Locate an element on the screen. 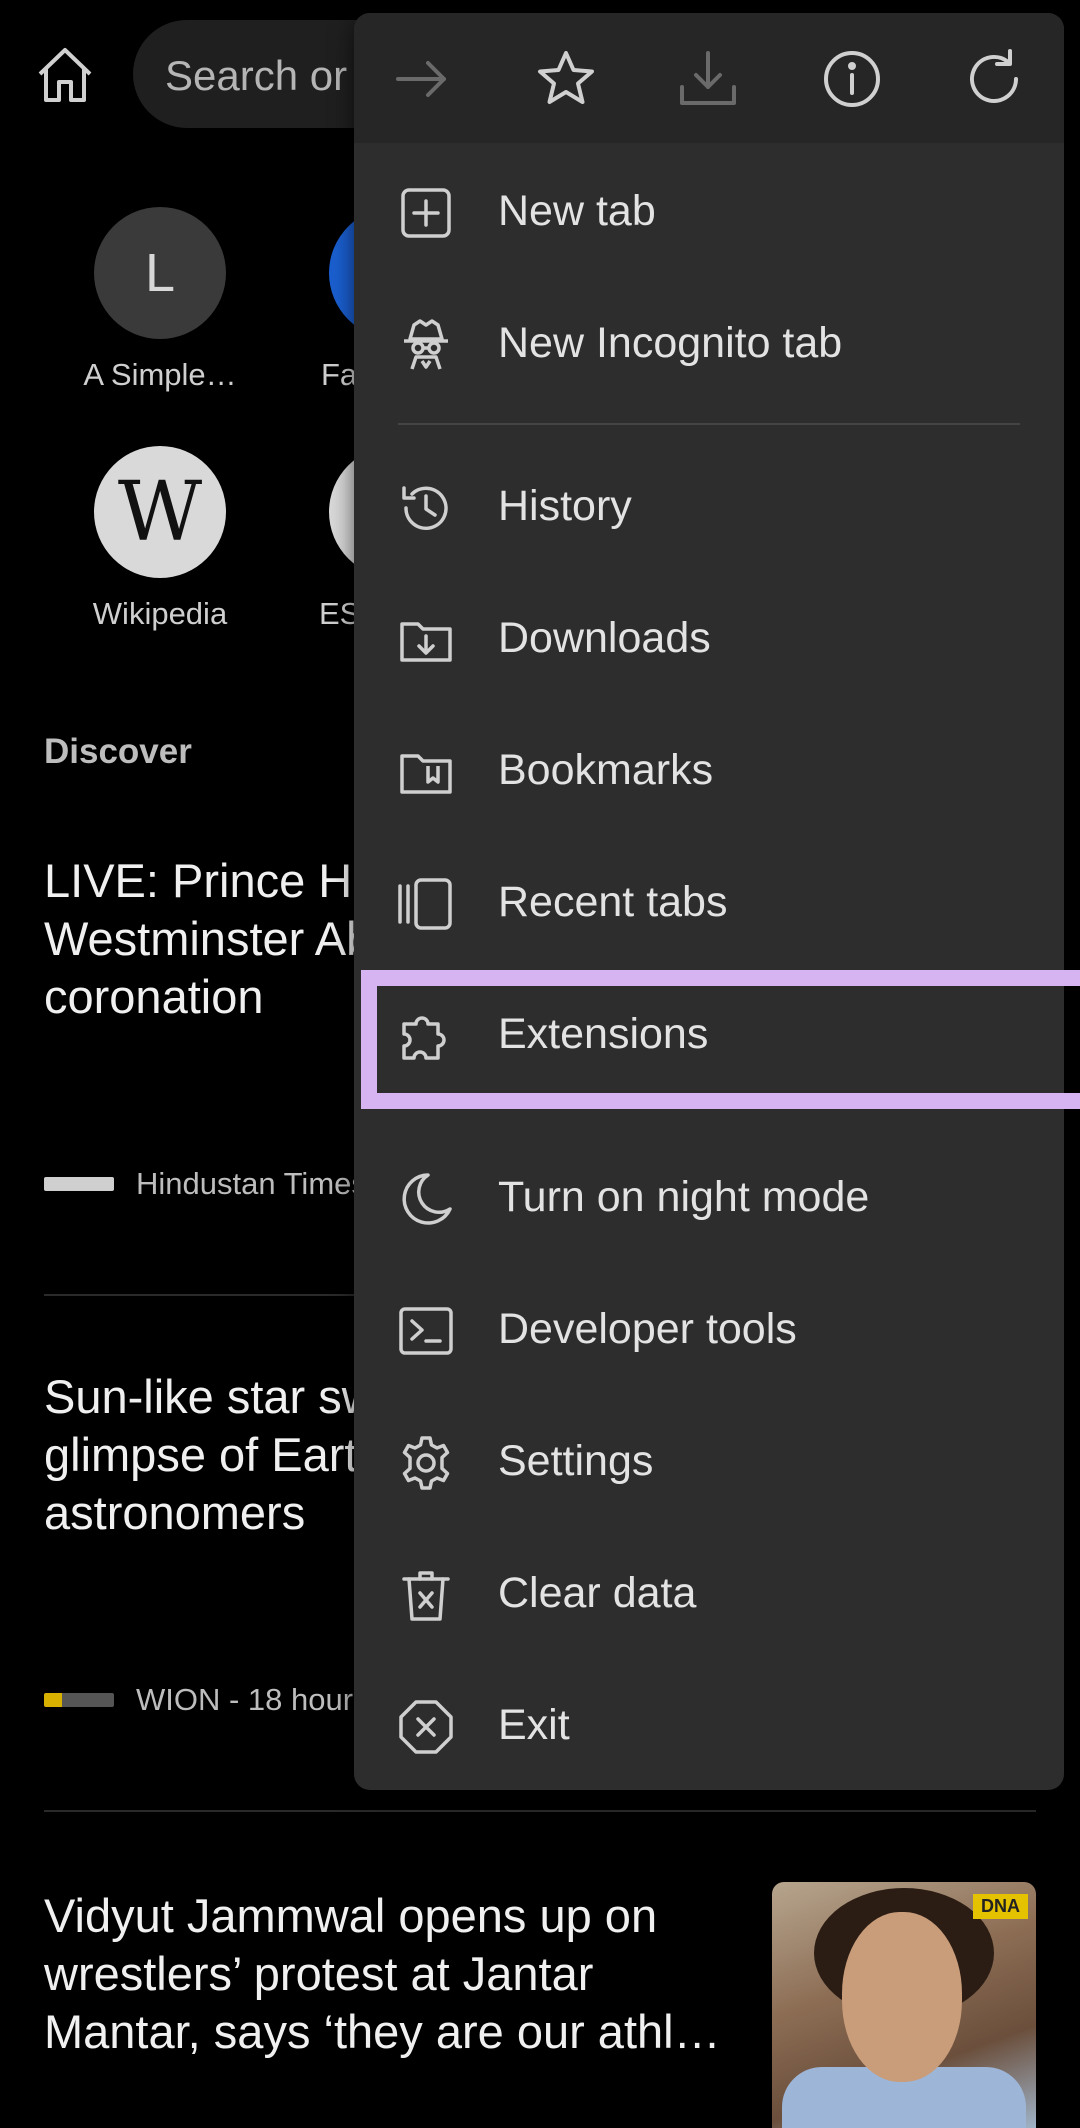  menu-item-bookmarks: Bookmarks is located at coordinates (709, 772).